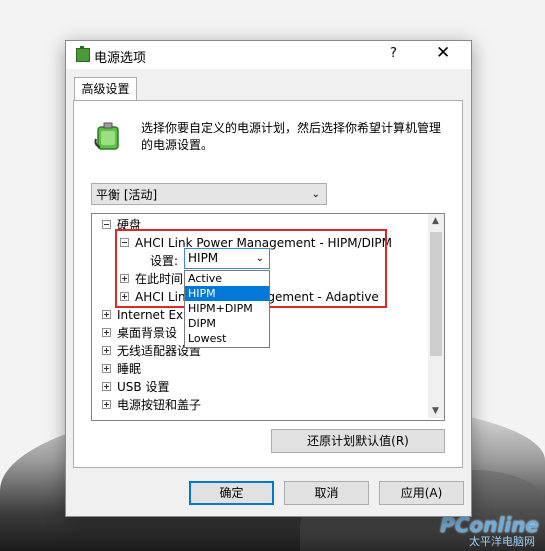 The width and height of the screenshot is (545, 551). What do you see at coordinates (105, 89) in the screenshot?
I see `tab-advanced-settings: 高级设置` at bounding box center [105, 89].